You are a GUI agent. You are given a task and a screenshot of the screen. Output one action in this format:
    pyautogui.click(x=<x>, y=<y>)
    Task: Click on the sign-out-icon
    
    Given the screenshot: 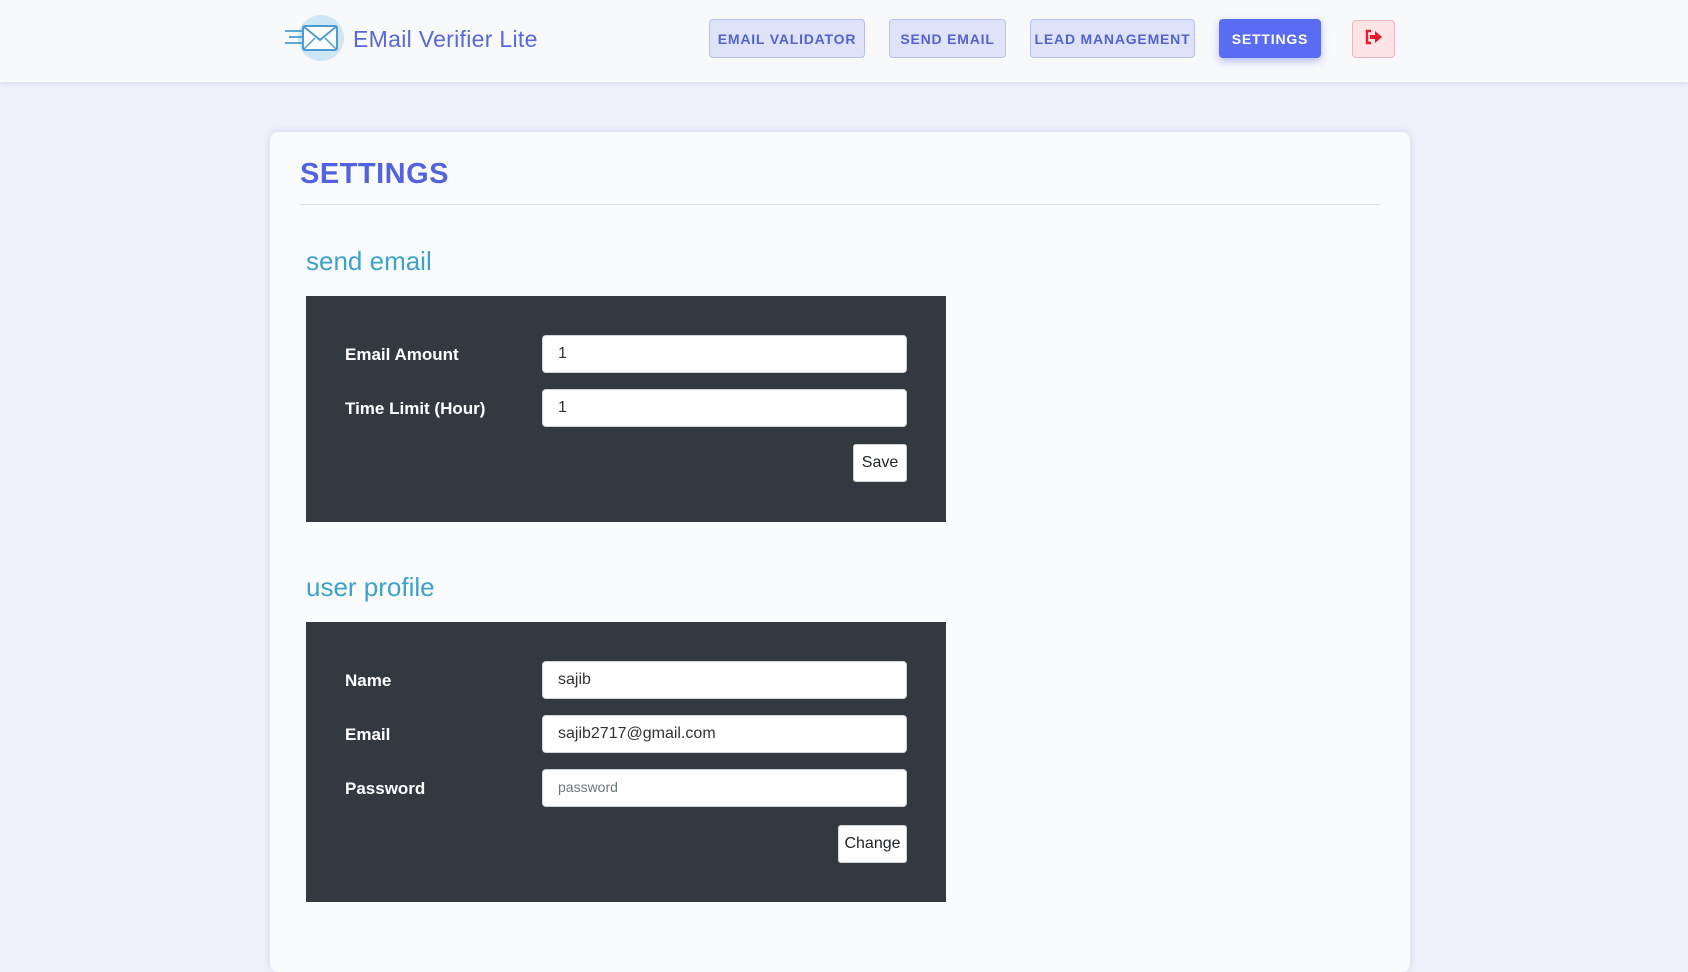 What is the action you would take?
    pyautogui.click(x=1374, y=39)
    